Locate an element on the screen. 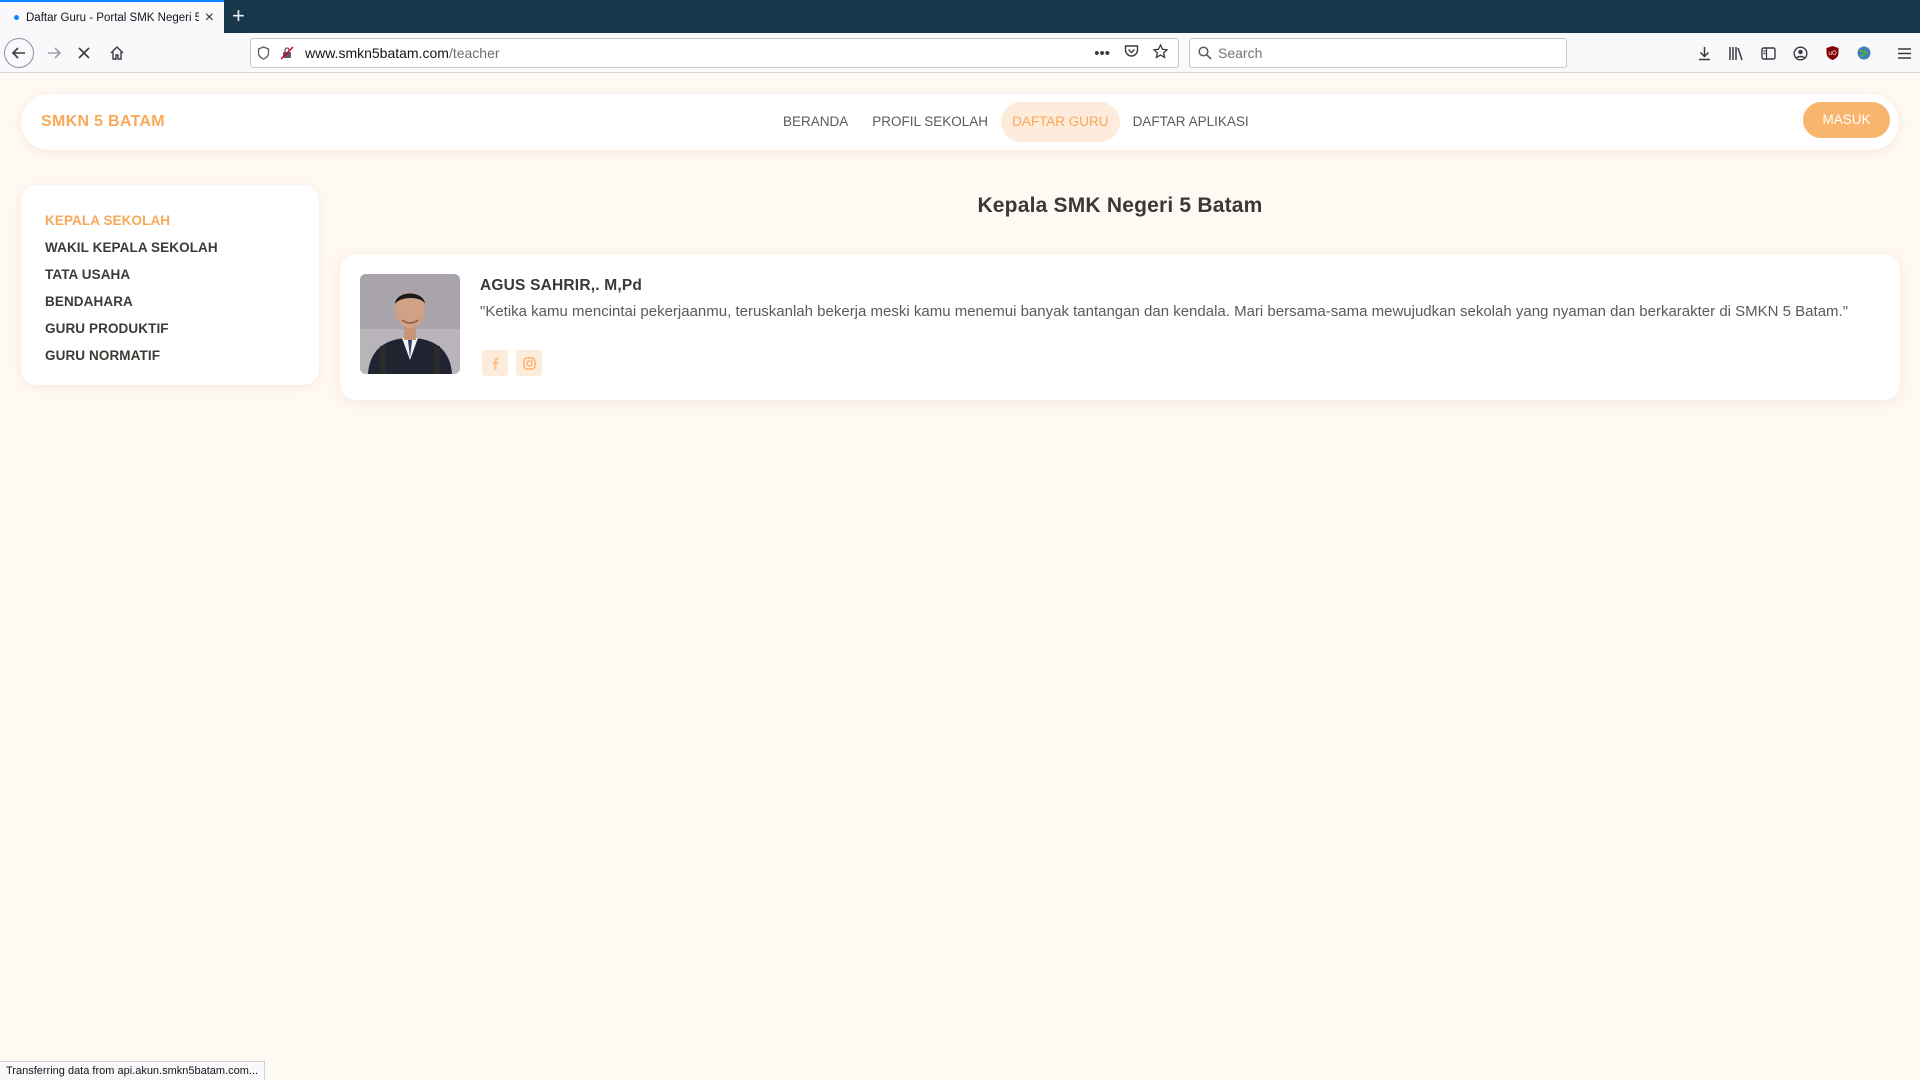 This screenshot has width=1920, height=1080. hamburger-menu-icon is located at coordinates (1904, 53).